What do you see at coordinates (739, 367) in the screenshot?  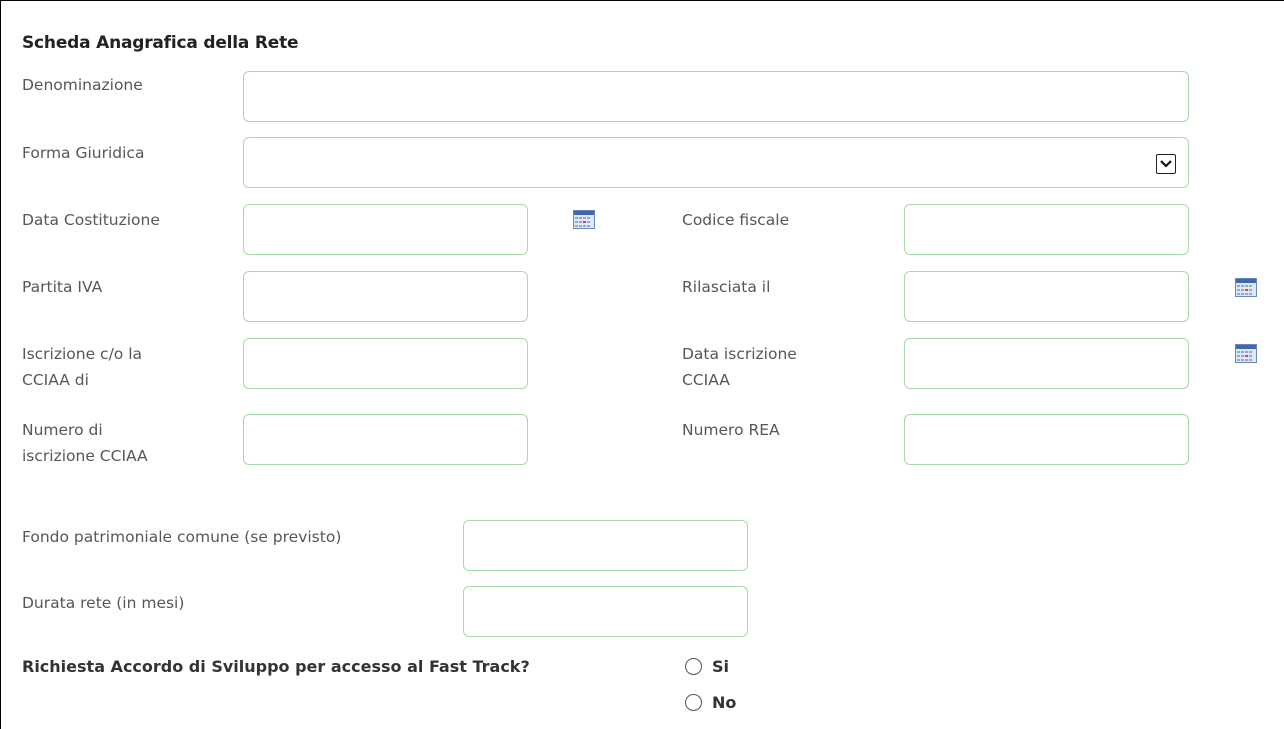 I see `data-iscrizione-cciaa-label: Data iscrizione CCIAA` at bounding box center [739, 367].